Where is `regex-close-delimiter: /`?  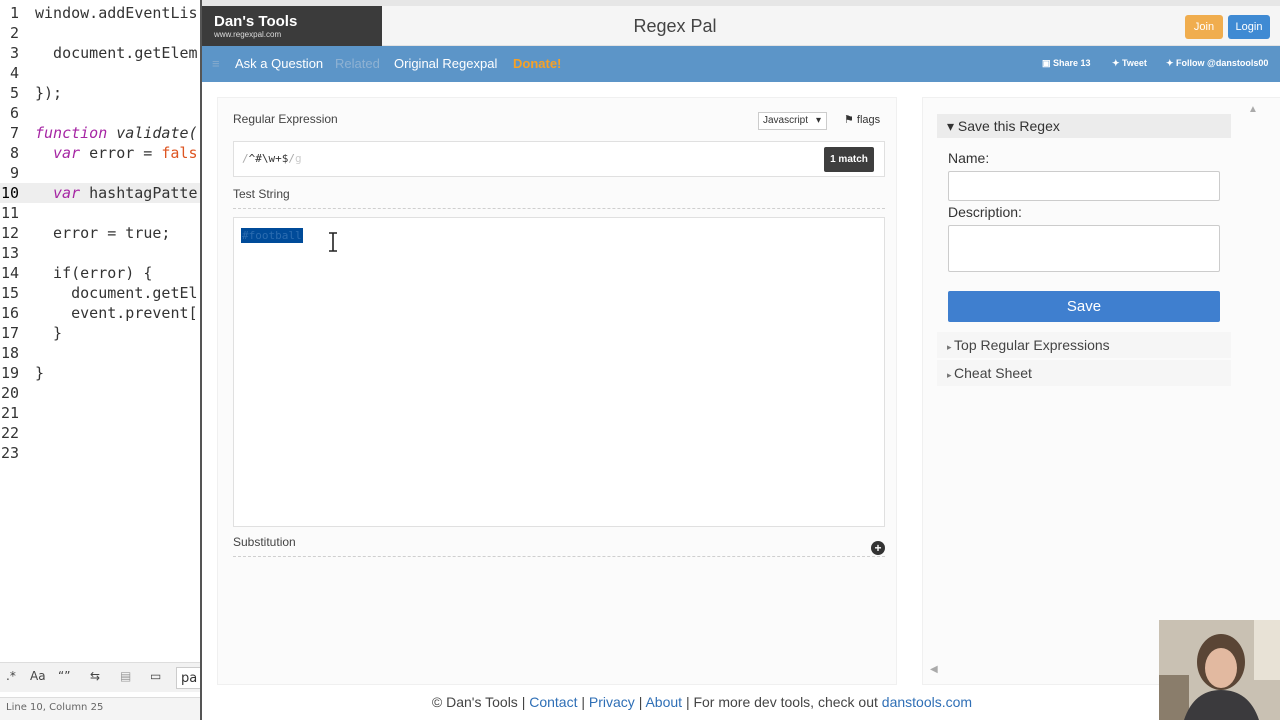
regex-close-delimiter: / is located at coordinates (291, 158).